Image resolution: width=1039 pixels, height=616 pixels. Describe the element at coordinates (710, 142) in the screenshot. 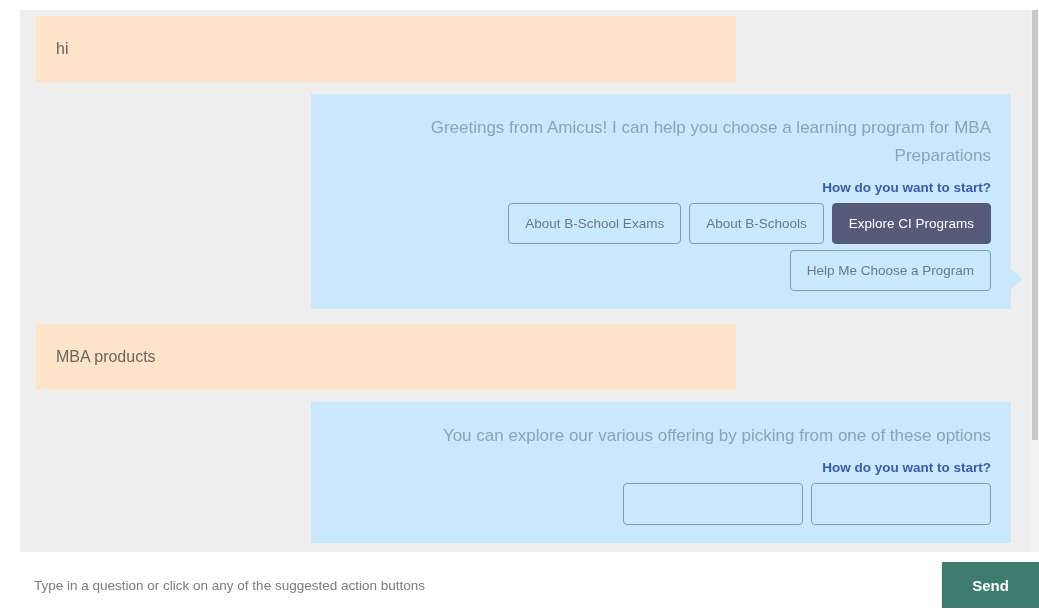

I see `bot-text: Greetings from Amicus! I can help you choose a learning program for MBA Preparations` at that location.